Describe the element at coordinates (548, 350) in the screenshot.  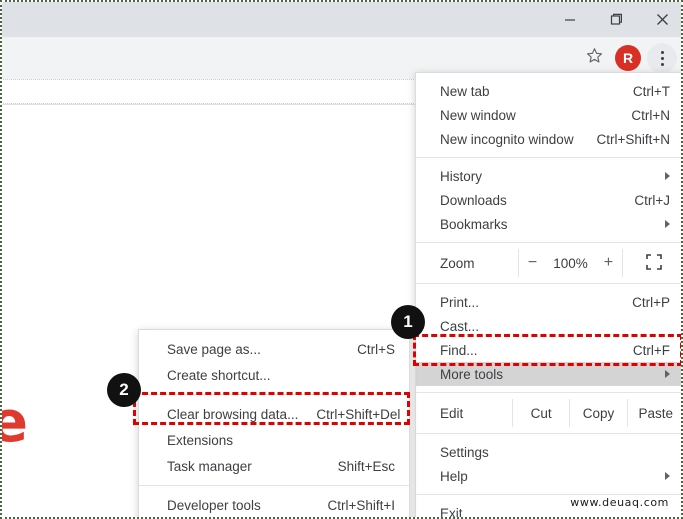
I see `menu-item-find: Find... Ctrl+F` at that location.